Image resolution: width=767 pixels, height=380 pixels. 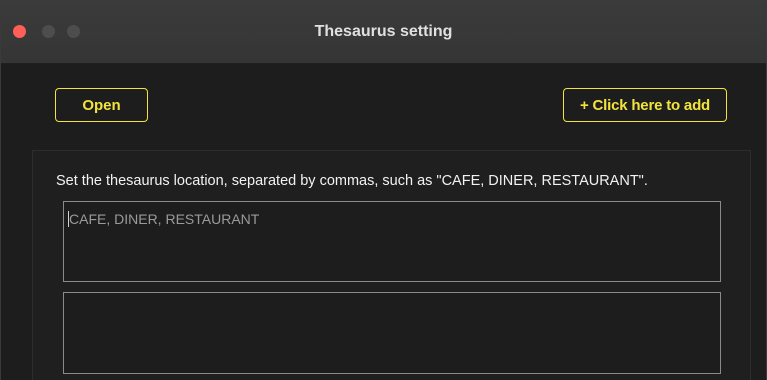 What do you see at coordinates (101, 105) in the screenshot?
I see `open-button: Open` at bounding box center [101, 105].